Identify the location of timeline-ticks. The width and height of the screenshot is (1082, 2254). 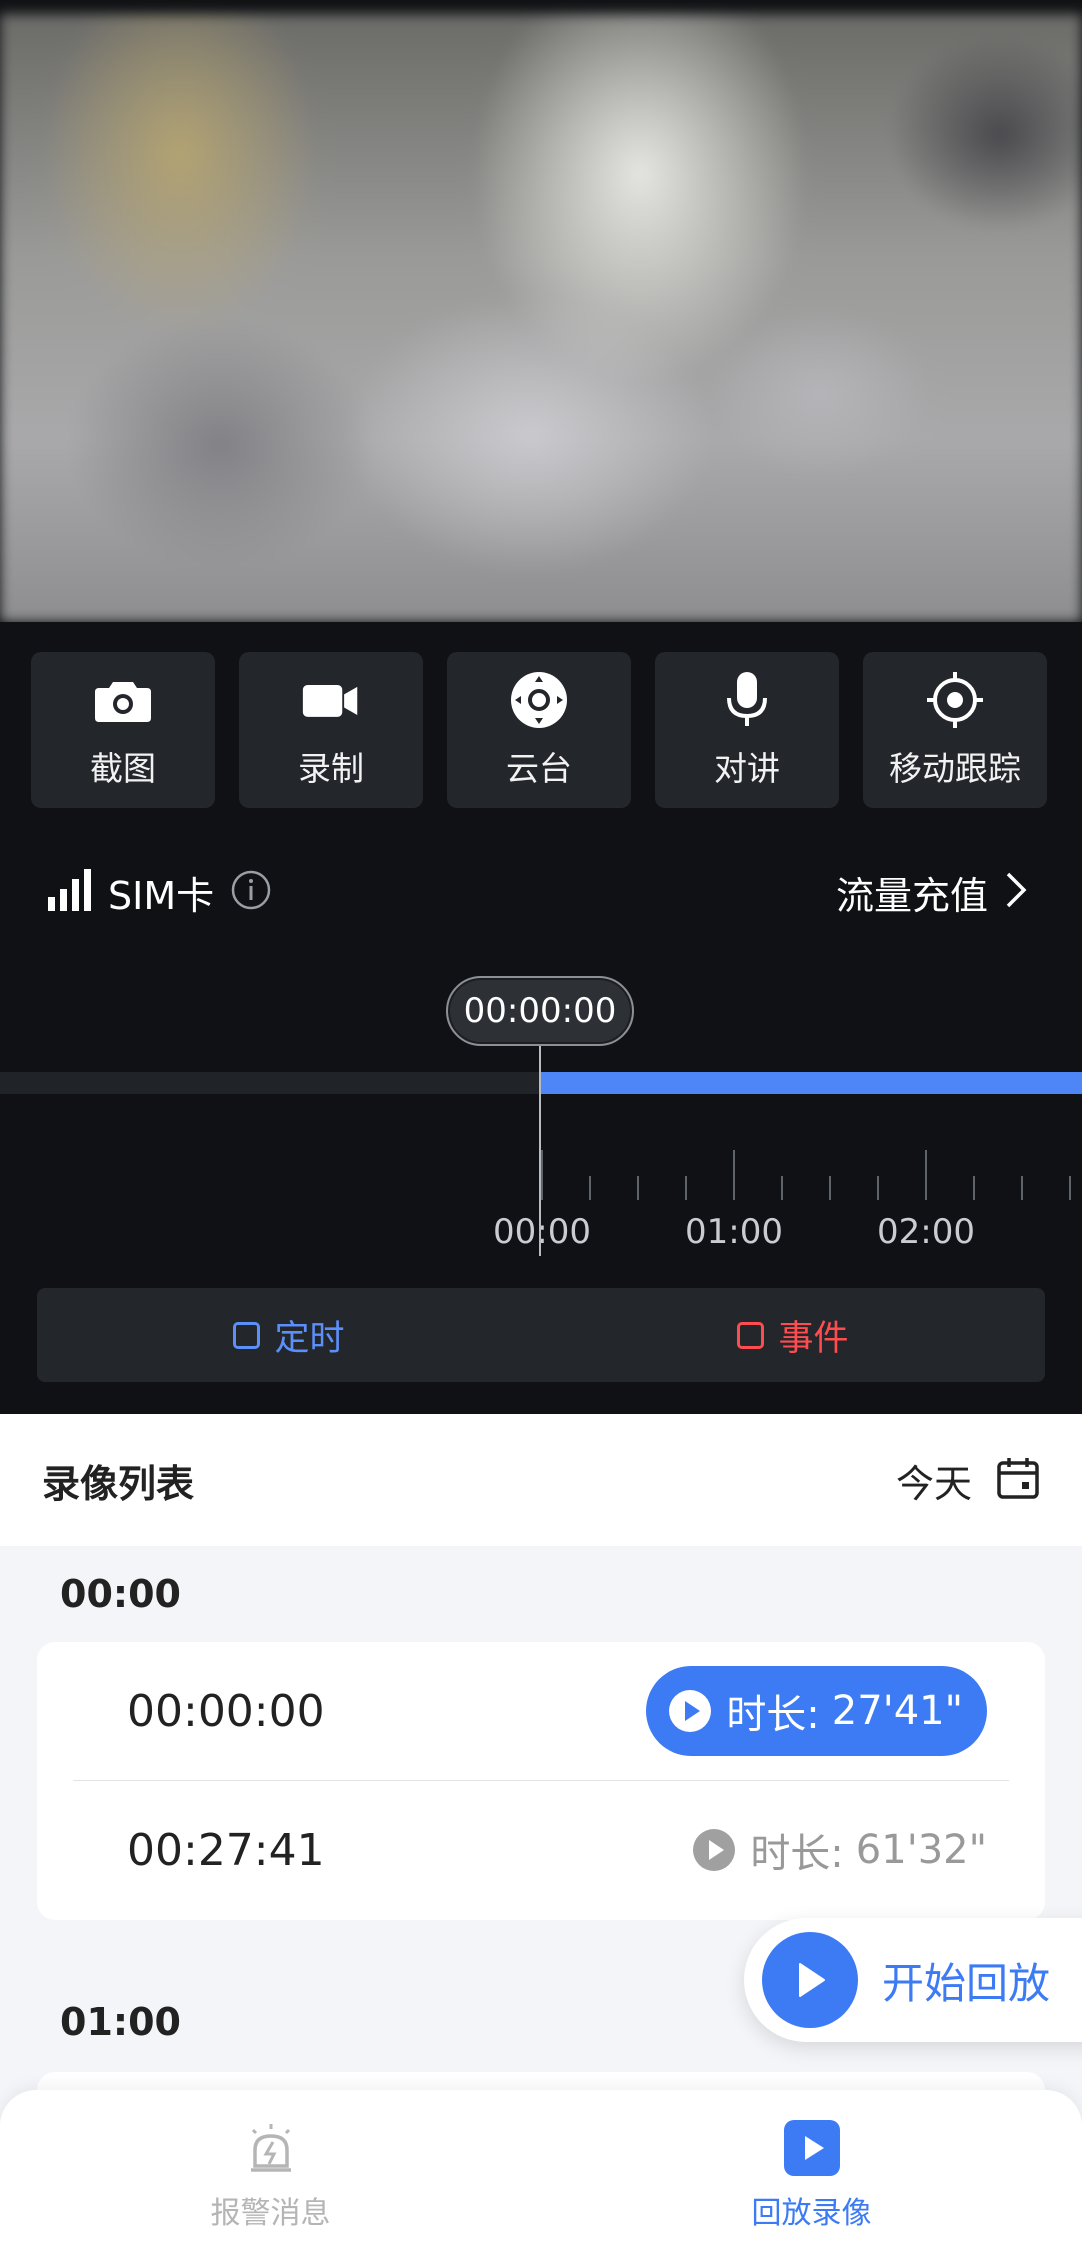
(541, 1170).